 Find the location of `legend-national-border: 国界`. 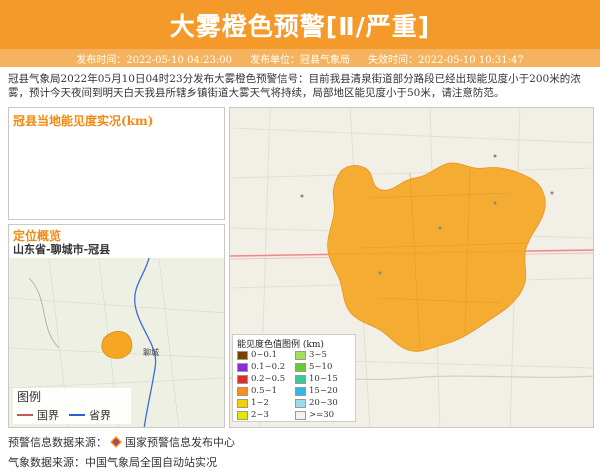

legend-national-border: 国界 is located at coordinates (48, 415).